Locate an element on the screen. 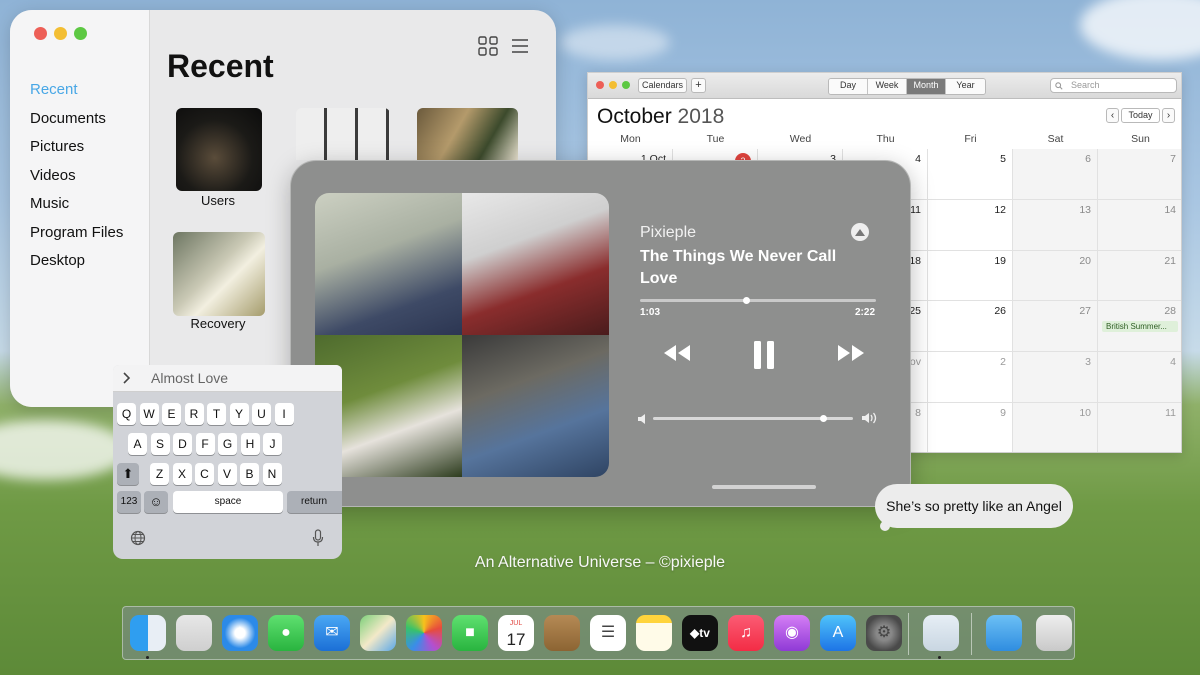 The height and width of the screenshot is (675, 1200). key-v: V is located at coordinates (227, 474).